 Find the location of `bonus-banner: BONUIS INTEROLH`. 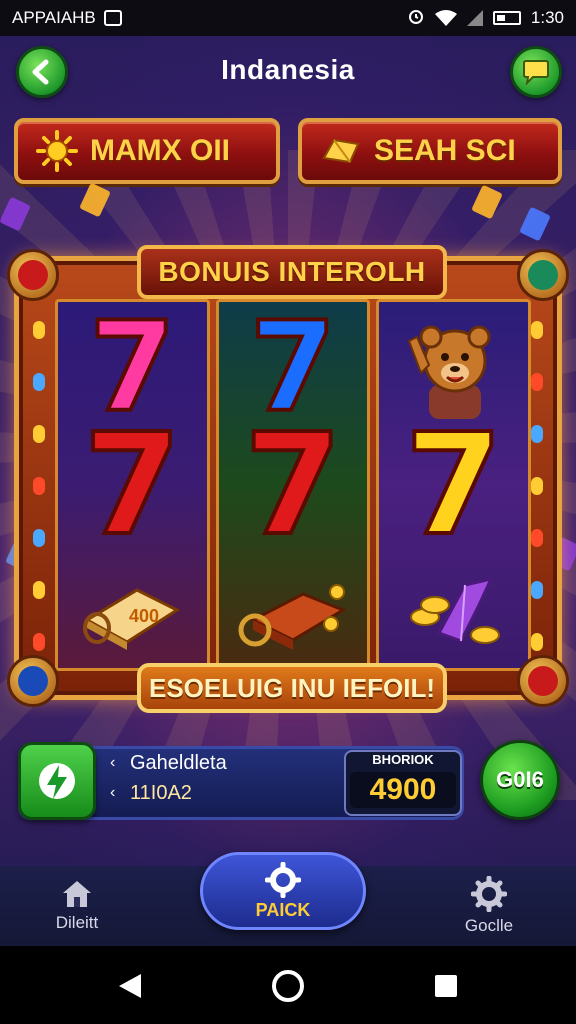

bonus-banner: BONUIS INTEROLH is located at coordinates (292, 272).